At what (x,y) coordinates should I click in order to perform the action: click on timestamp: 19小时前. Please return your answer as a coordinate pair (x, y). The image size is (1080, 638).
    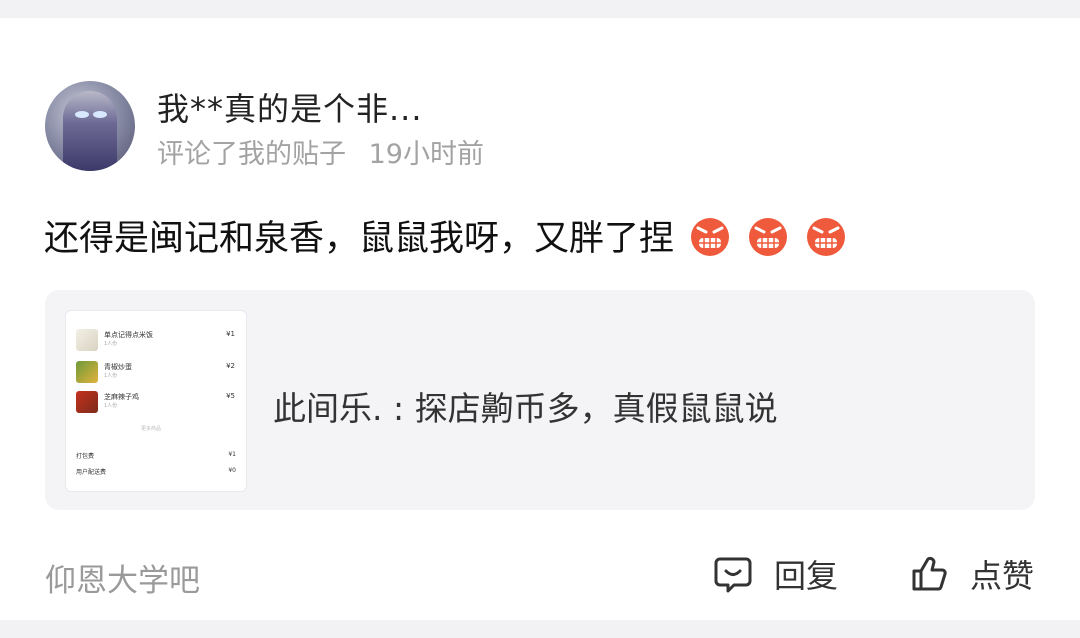
    Looking at the image, I should click on (426, 154).